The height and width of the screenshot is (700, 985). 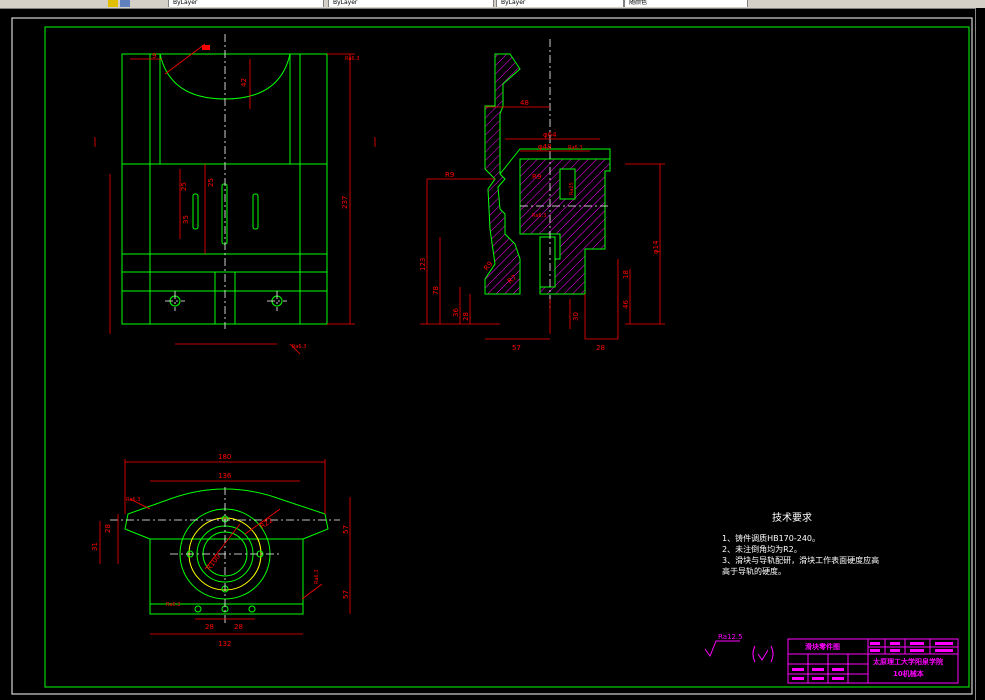 I want to click on toolbar: ByLayer ByLayer ByLayer 随颜色, so click(x=492, y=4).